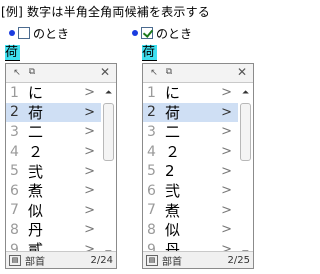 The height and width of the screenshot is (274, 320). Describe the element at coordinates (147, 33) in the screenshot. I see `checkbox-checked` at that location.